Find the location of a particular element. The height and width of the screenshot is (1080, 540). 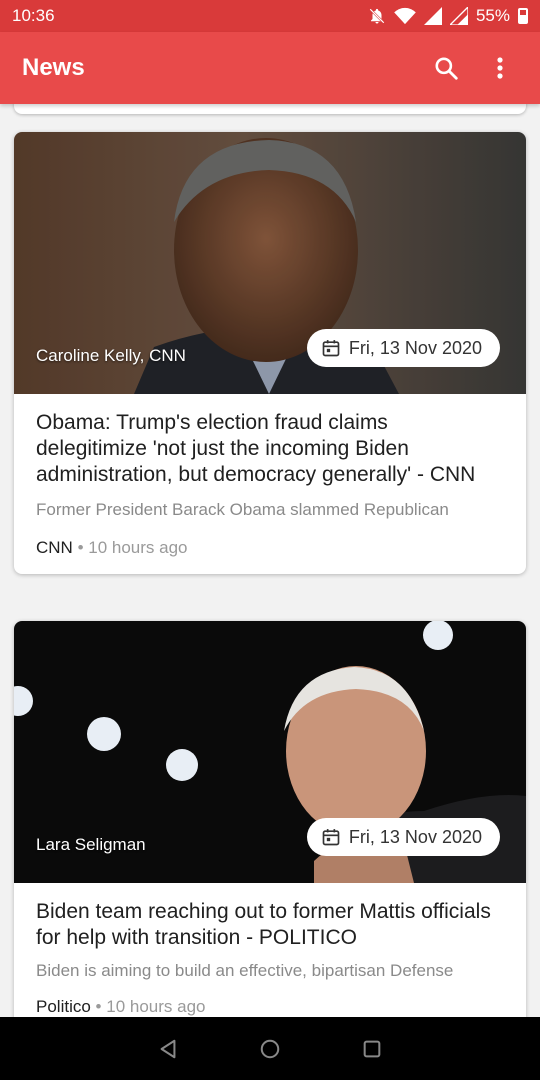

recents-icon is located at coordinates (372, 1049).